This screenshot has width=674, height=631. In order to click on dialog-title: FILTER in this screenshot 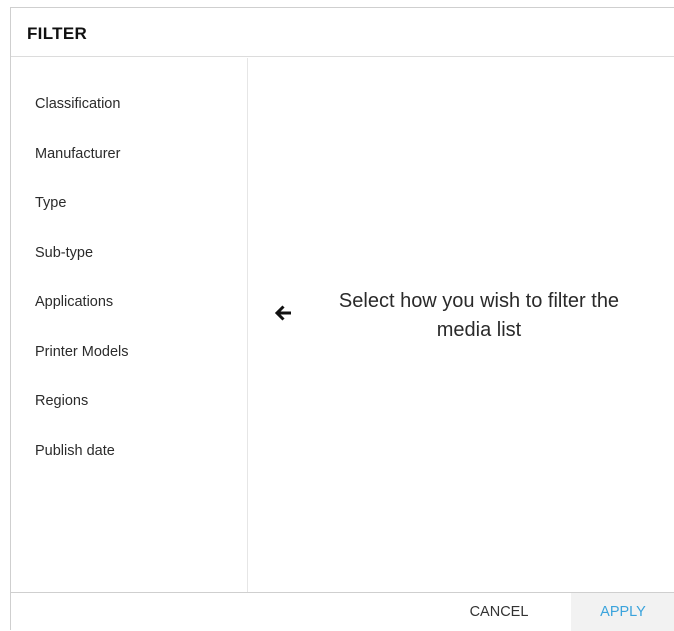, I will do `click(57, 33)`.